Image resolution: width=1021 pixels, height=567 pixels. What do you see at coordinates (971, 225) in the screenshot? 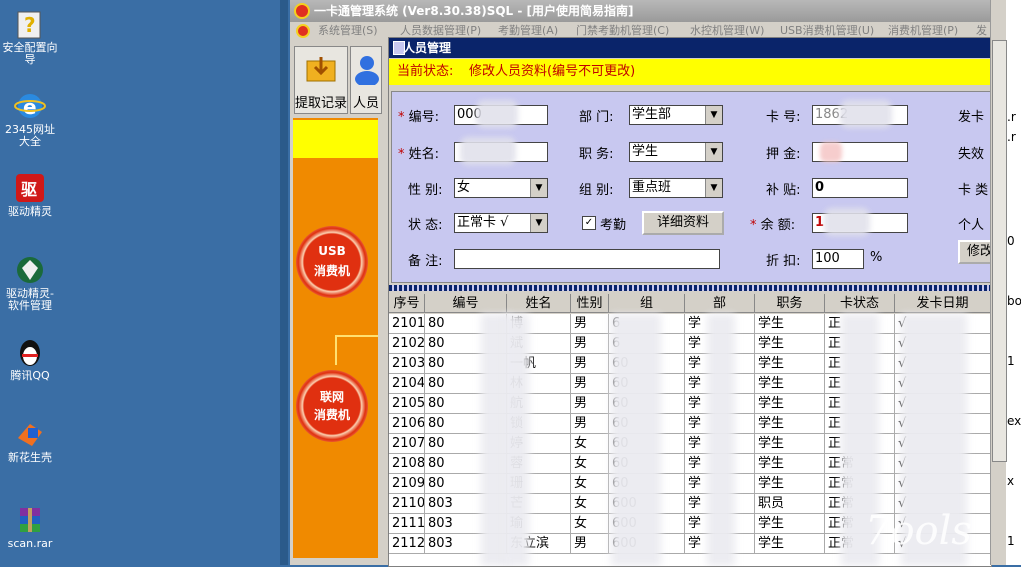
I see `personal-label: 个人` at bounding box center [971, 225].